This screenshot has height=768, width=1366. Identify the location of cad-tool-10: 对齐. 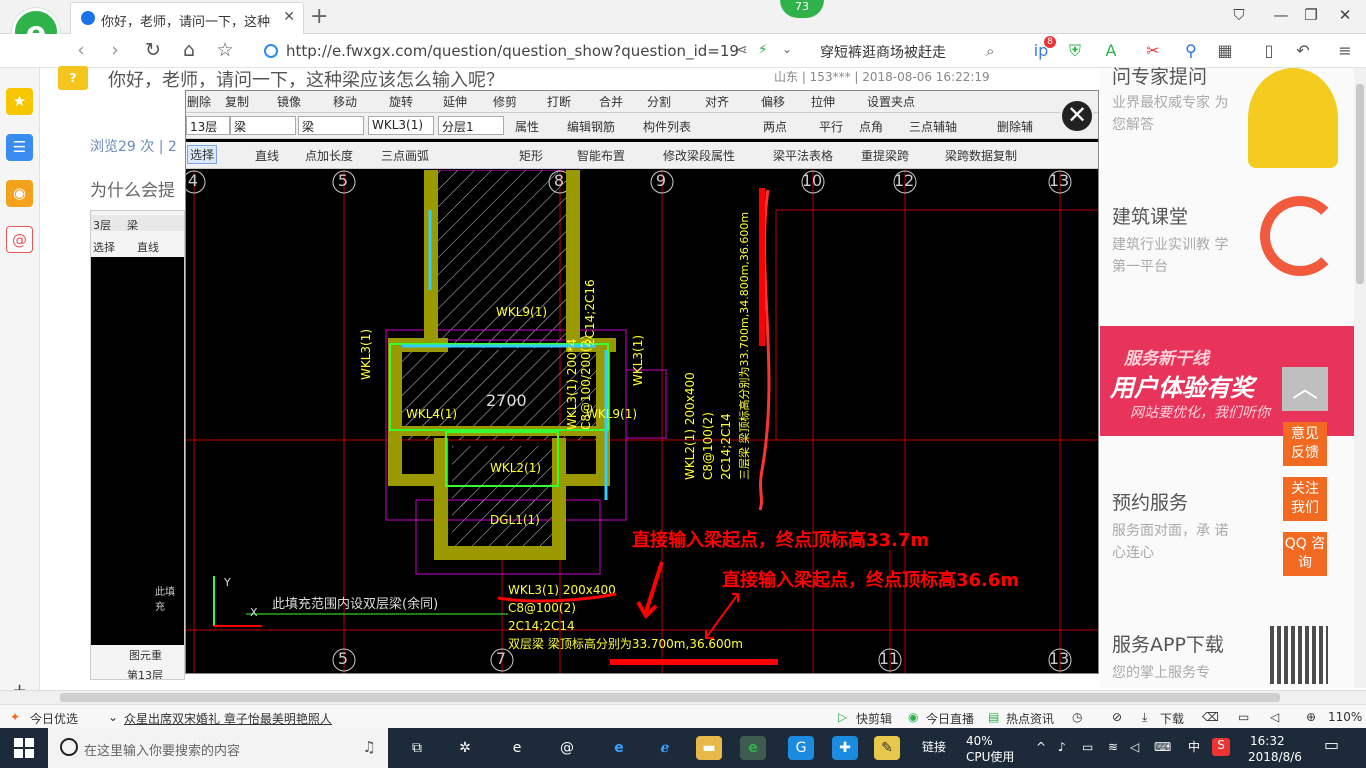
(717, 101).